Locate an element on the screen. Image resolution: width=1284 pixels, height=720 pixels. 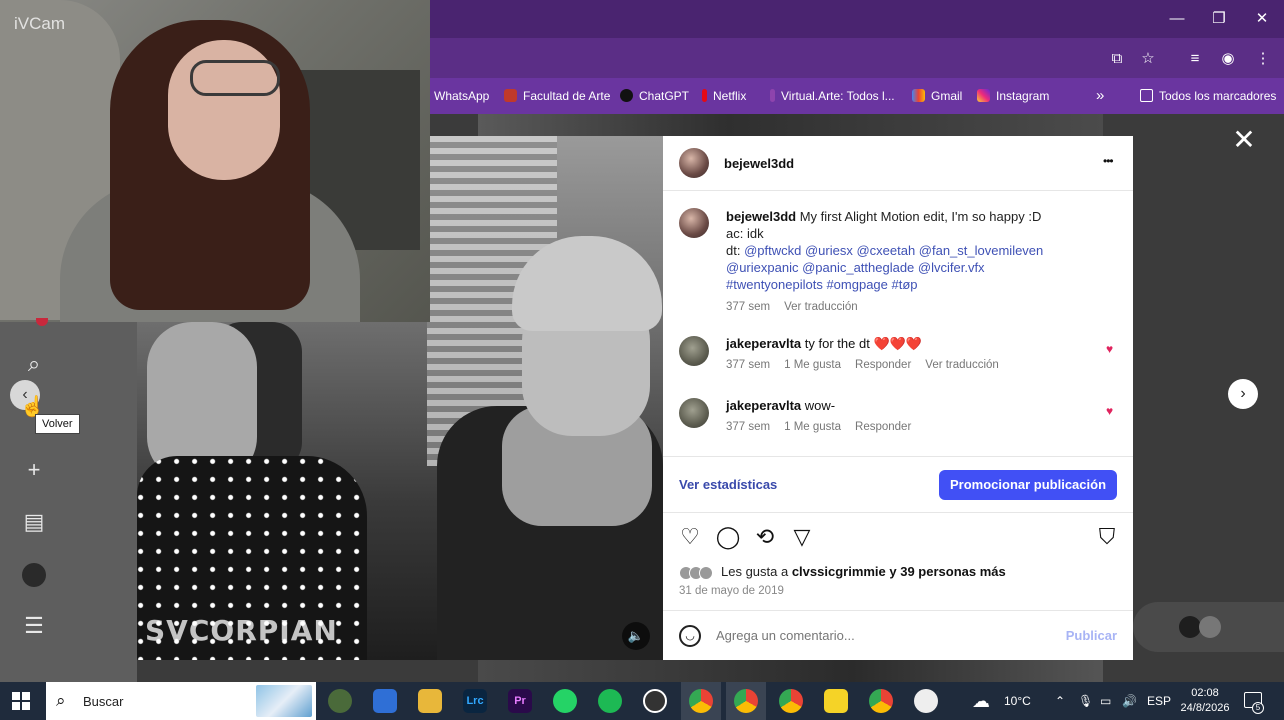
emoji-icon: ◡ is located at coordinates (690, 636).